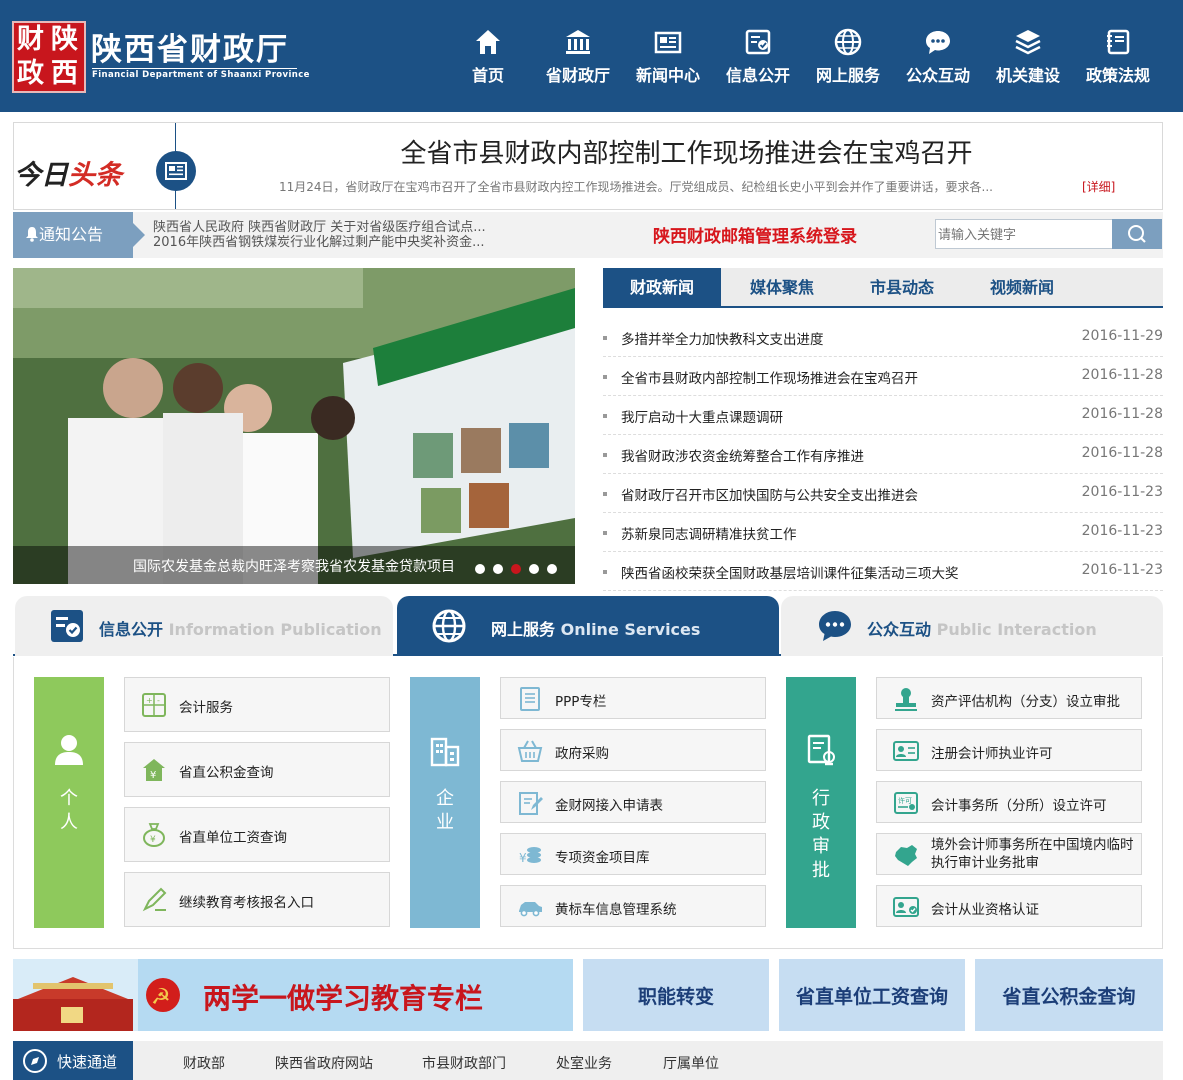 The width and height of the screenshot is (1183, 1080). I want to click on service-asset-evaluation: 资产评估机构（分支）设立审批, so click(1009, 698).